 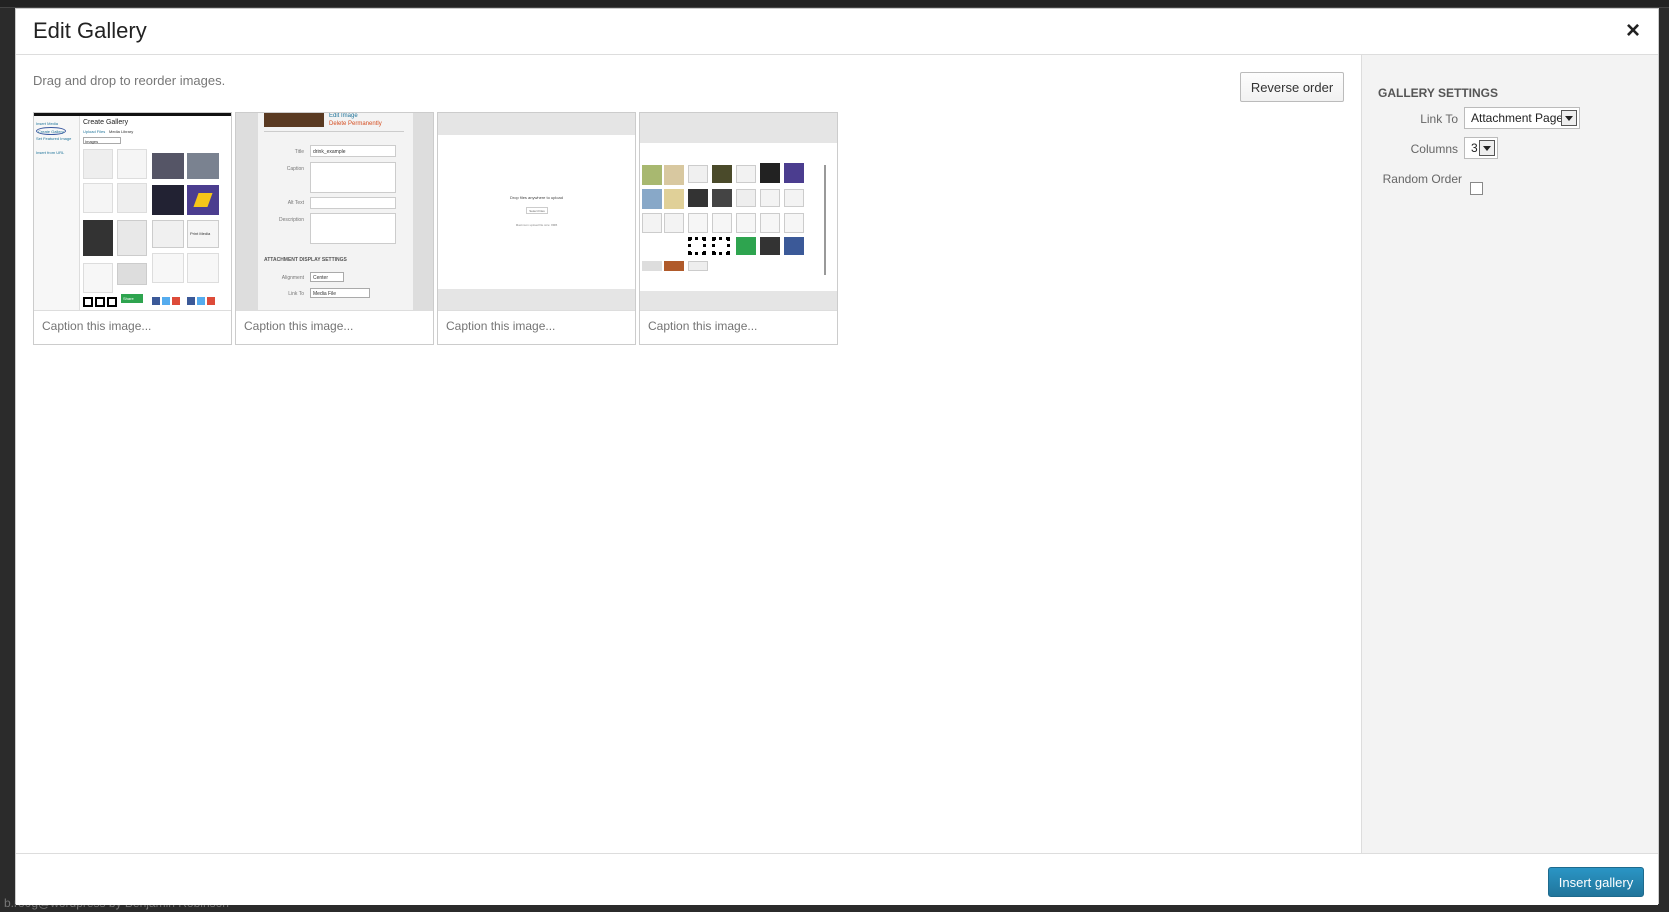 I want to click on mini-text: drink_example, so click(x=353, y=151).